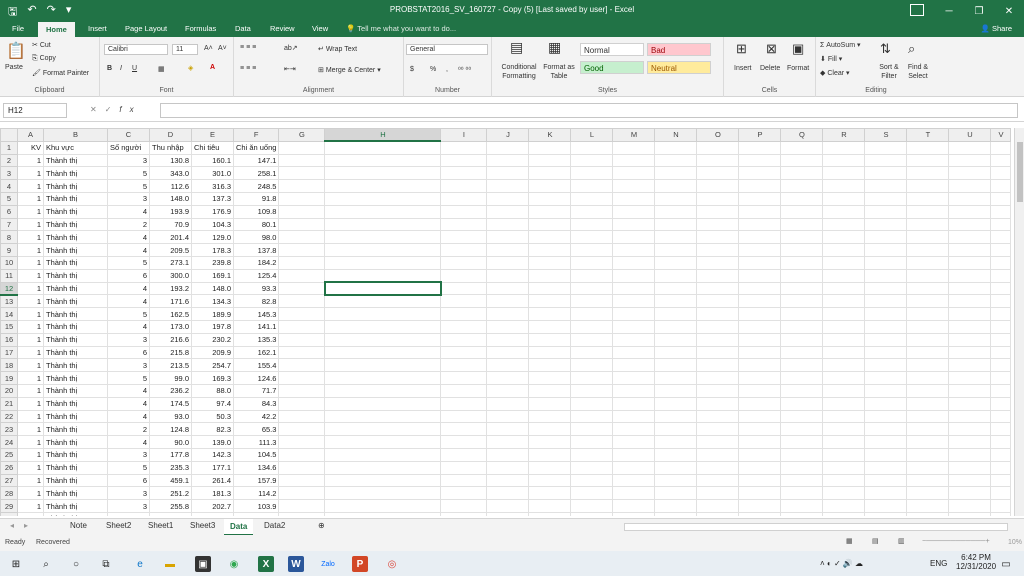  I want to click on cell: 82.8, so click(256, 301).